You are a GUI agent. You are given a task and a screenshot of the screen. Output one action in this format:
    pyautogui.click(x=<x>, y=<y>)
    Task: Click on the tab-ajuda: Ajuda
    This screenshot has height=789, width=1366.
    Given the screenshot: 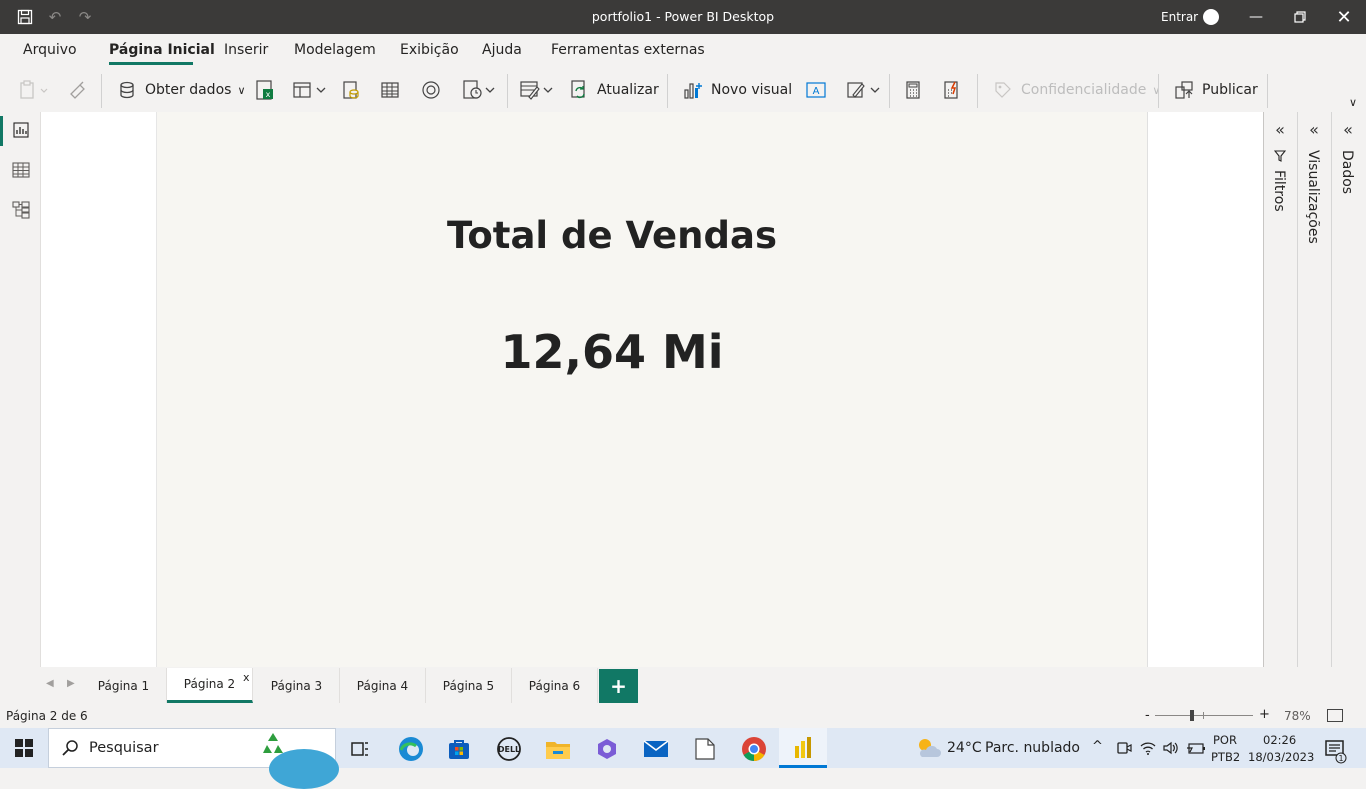 What is the action you would take?
    pyautogui.click(x=502, y=50)
    